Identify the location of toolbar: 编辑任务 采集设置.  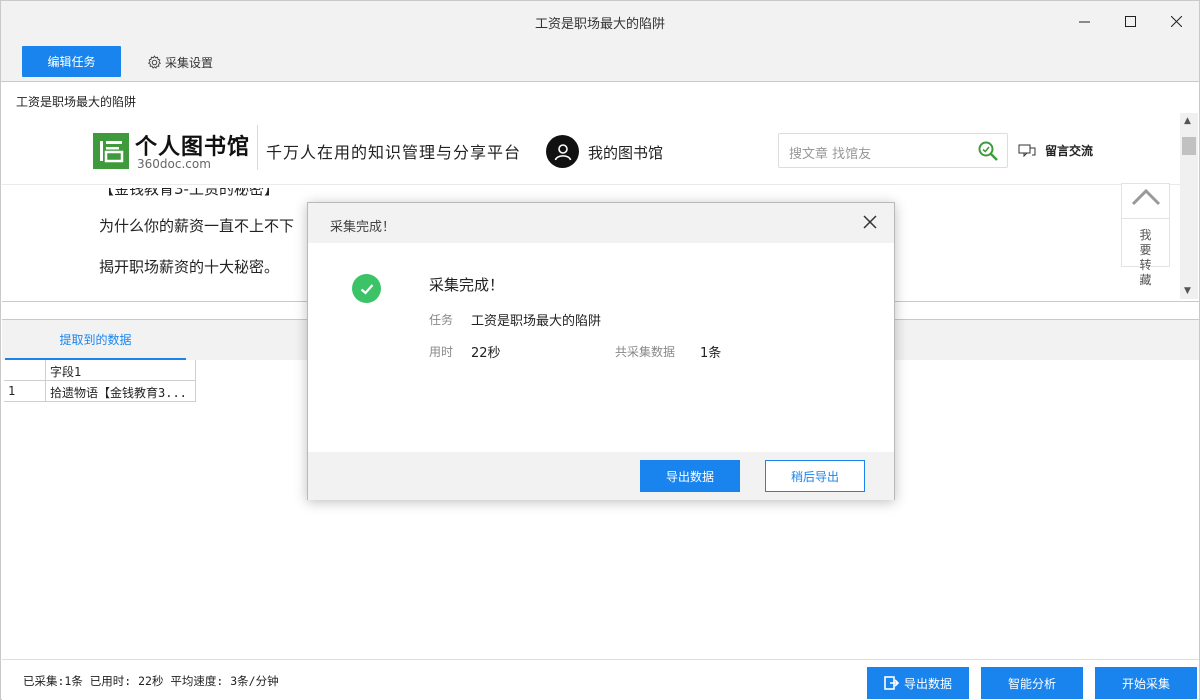
(600, 62).